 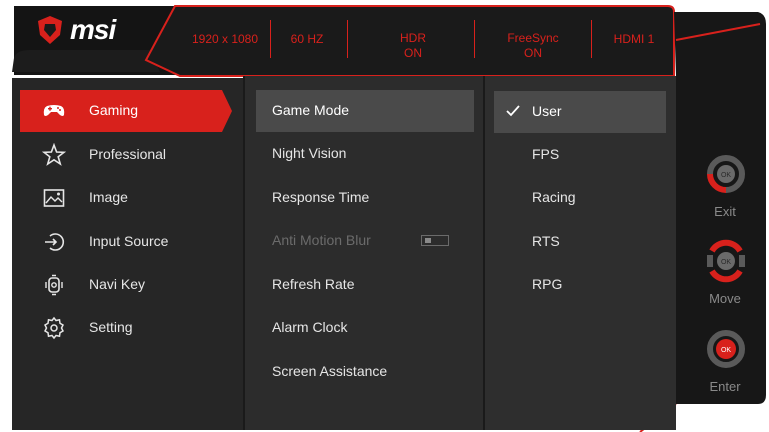 I want to click on menu-item-label: Navi Key, so click(x=117, y=284).